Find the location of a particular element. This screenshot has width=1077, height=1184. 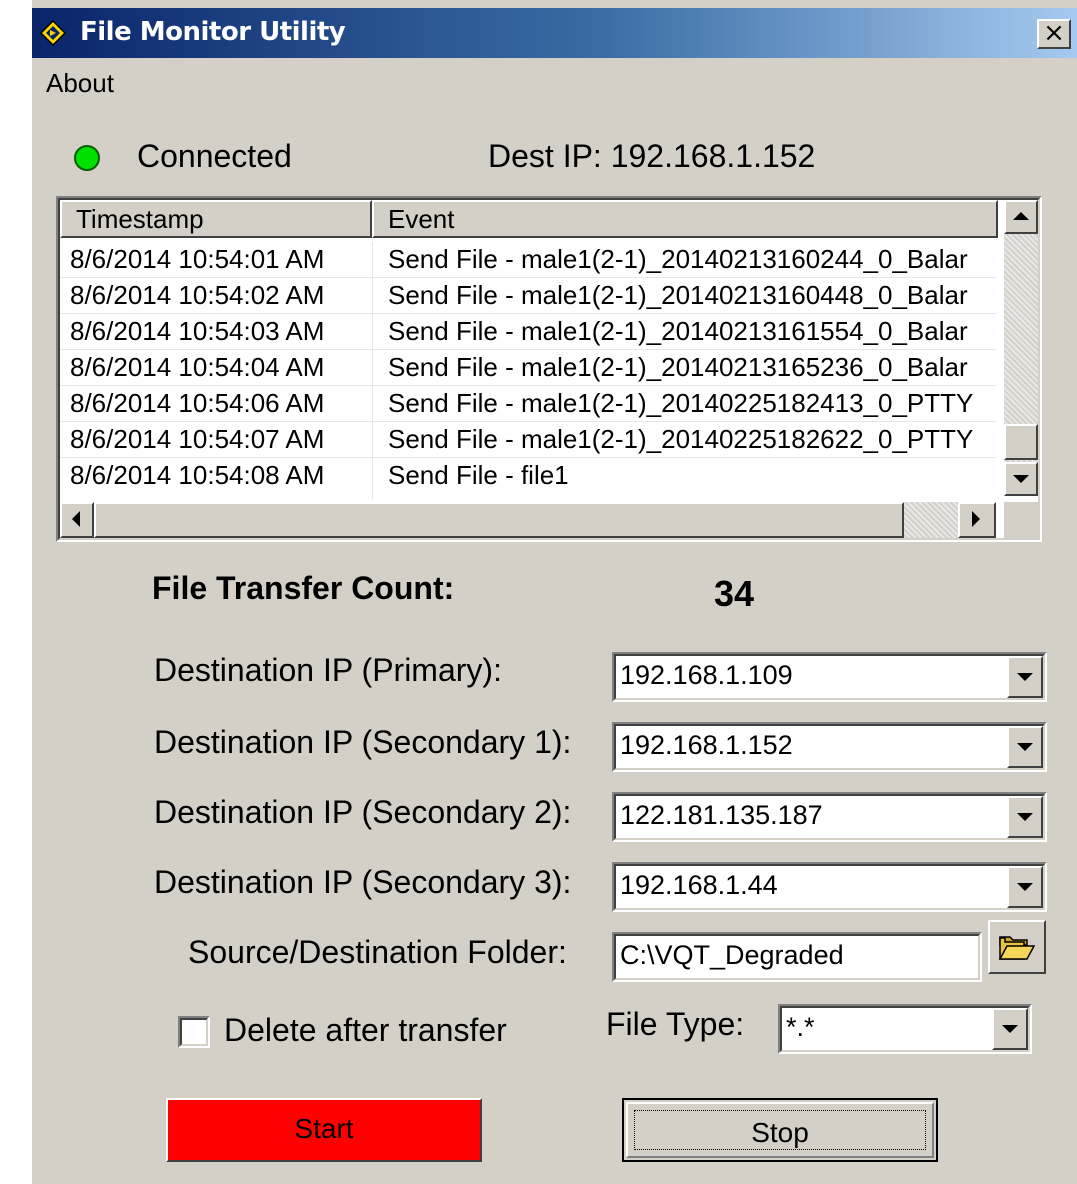

scroll-right-button is located at coordinates (977, 520).